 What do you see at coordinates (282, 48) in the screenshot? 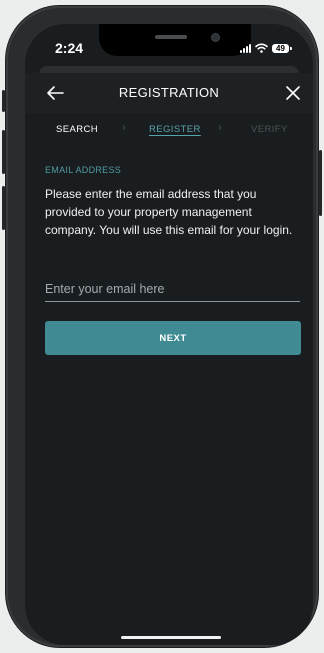
I see `battery-icon: 49` at bounding box center [282, 48].